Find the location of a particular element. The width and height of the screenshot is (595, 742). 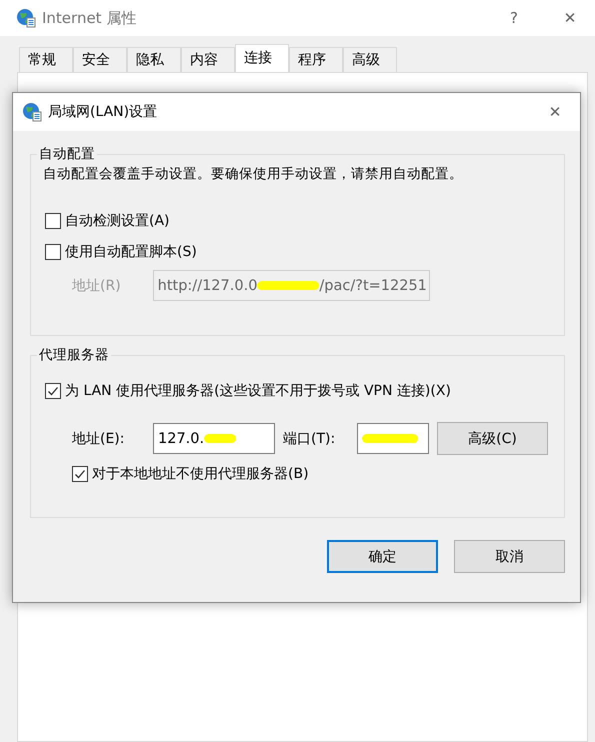

tab: 高级 is located at coordinates (370, 59).